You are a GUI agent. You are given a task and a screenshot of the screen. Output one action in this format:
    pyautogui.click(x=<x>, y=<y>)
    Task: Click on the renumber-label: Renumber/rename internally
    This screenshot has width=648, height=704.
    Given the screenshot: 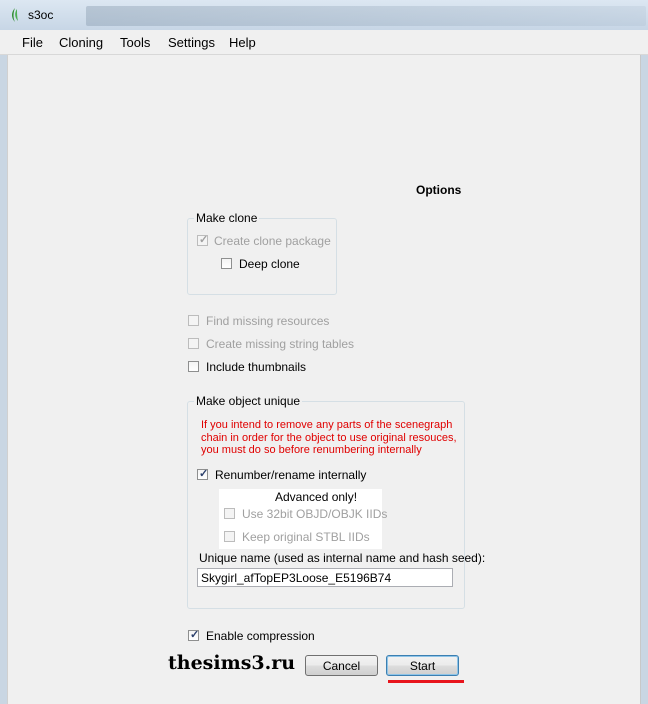 What is the action you would take?
    pyautogui.click(x=291, y=475)
    